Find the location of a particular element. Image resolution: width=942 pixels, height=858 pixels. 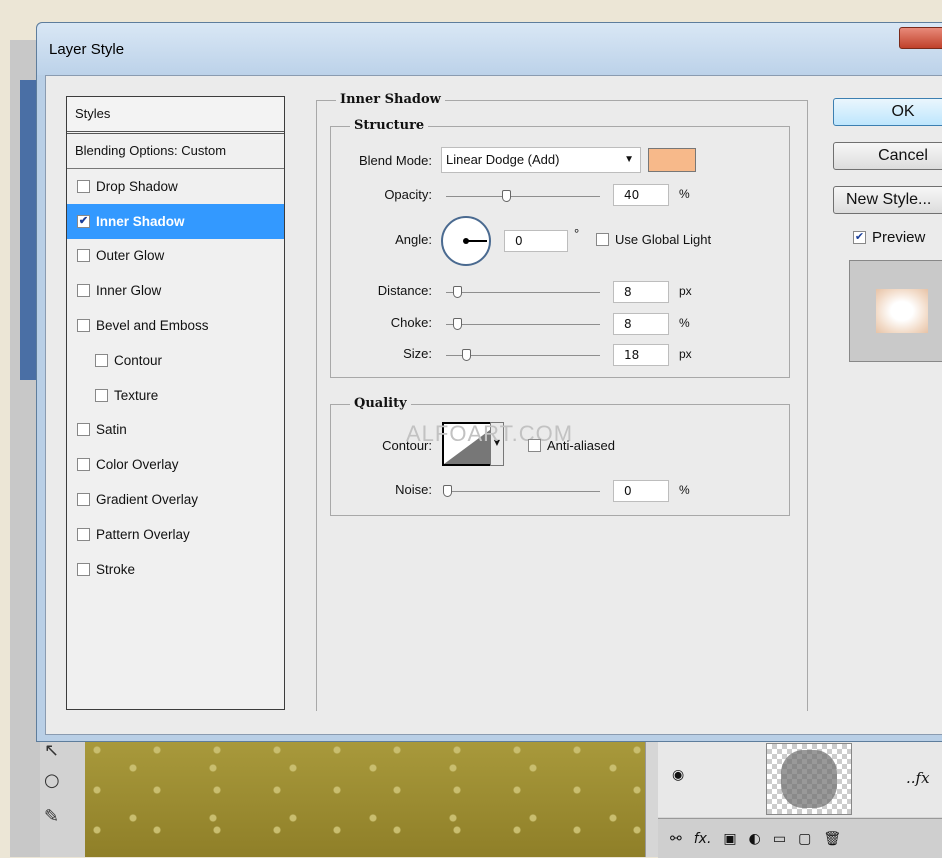

mask-icon: ▣ is located at coordinates (729, 839).